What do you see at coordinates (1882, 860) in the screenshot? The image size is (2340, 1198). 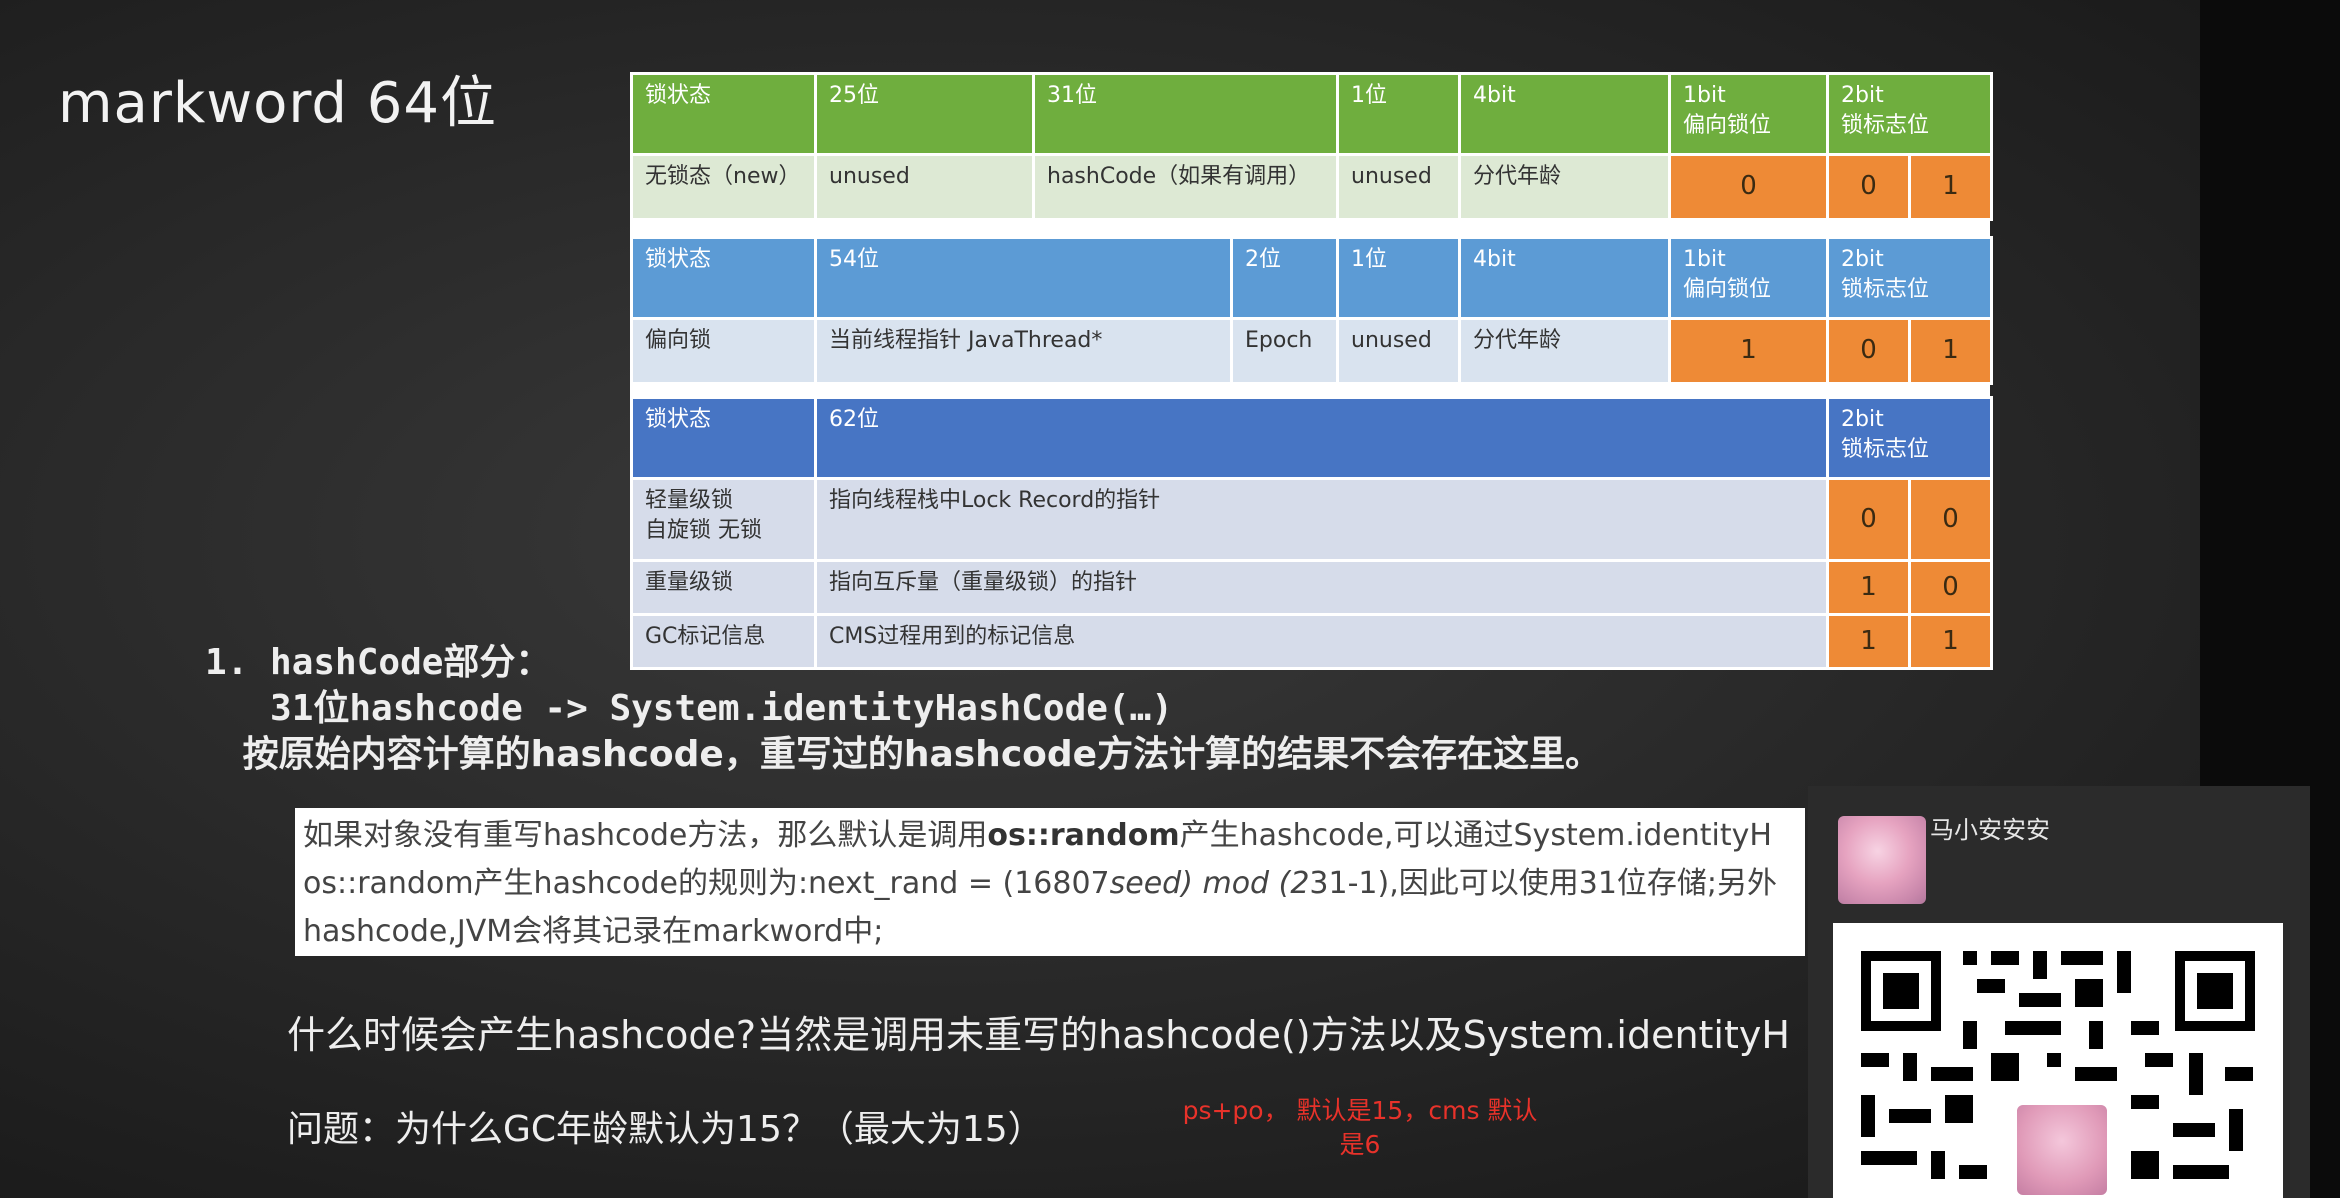 I see `avatar-icon` at bounding box center [1882, 860].